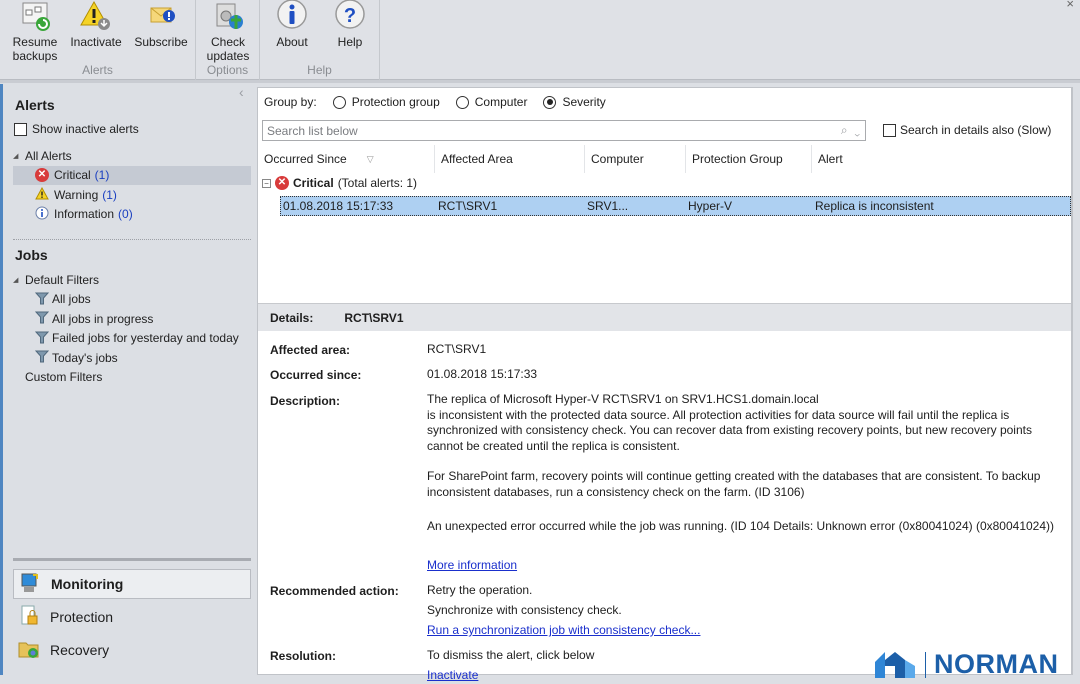 The width and height of the screenshot is (1080, 684). Describe the element at coordinates (482, 374) in the screenshot. I see `occurred-since-value: 01.08.2018 15:17:33` at that location.